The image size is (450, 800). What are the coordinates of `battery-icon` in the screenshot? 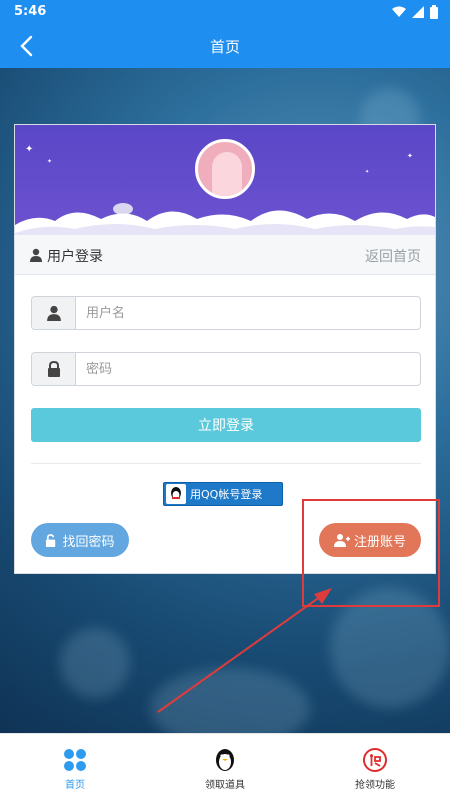 It's located at (434, 12).